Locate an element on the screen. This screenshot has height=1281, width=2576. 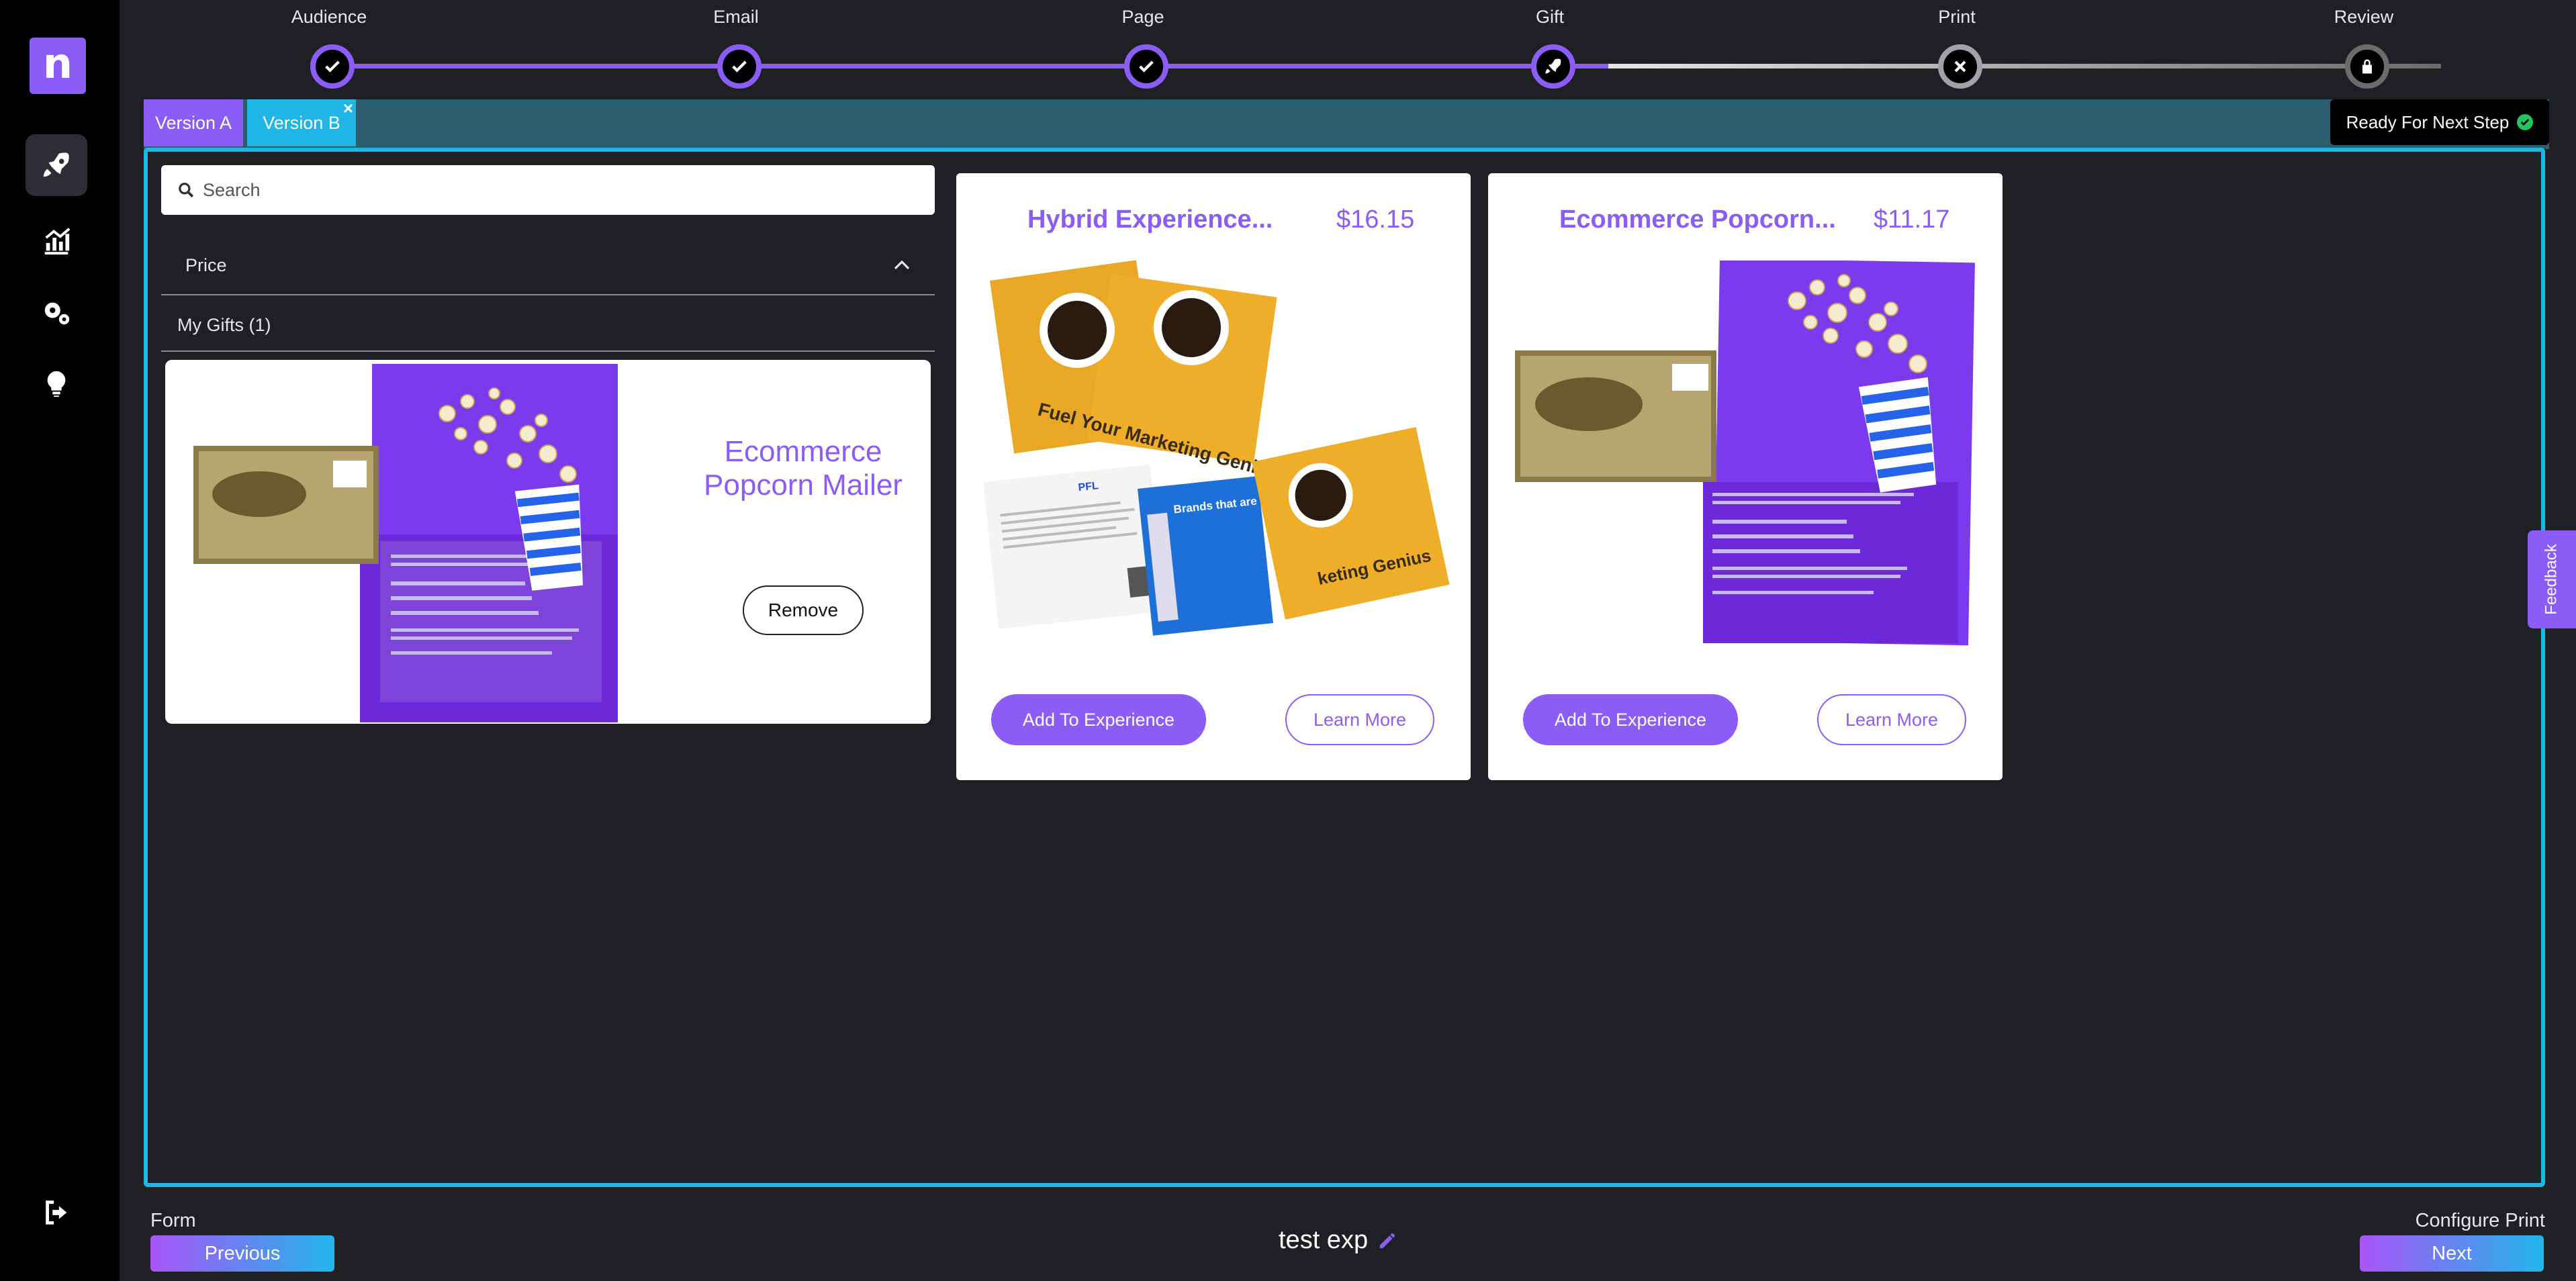
settings-icon is located at coordinates (57, 313).